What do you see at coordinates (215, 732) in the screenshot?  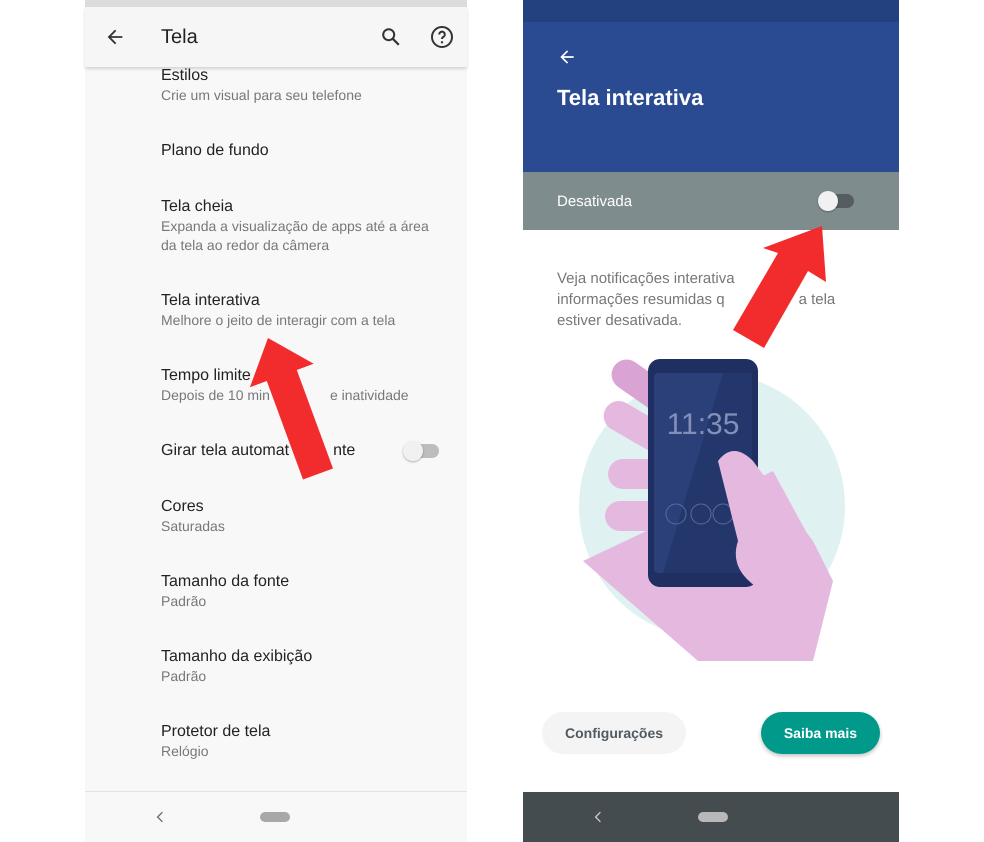 I see `item-title: Protetor de tela` at bounding box center [215, 732].